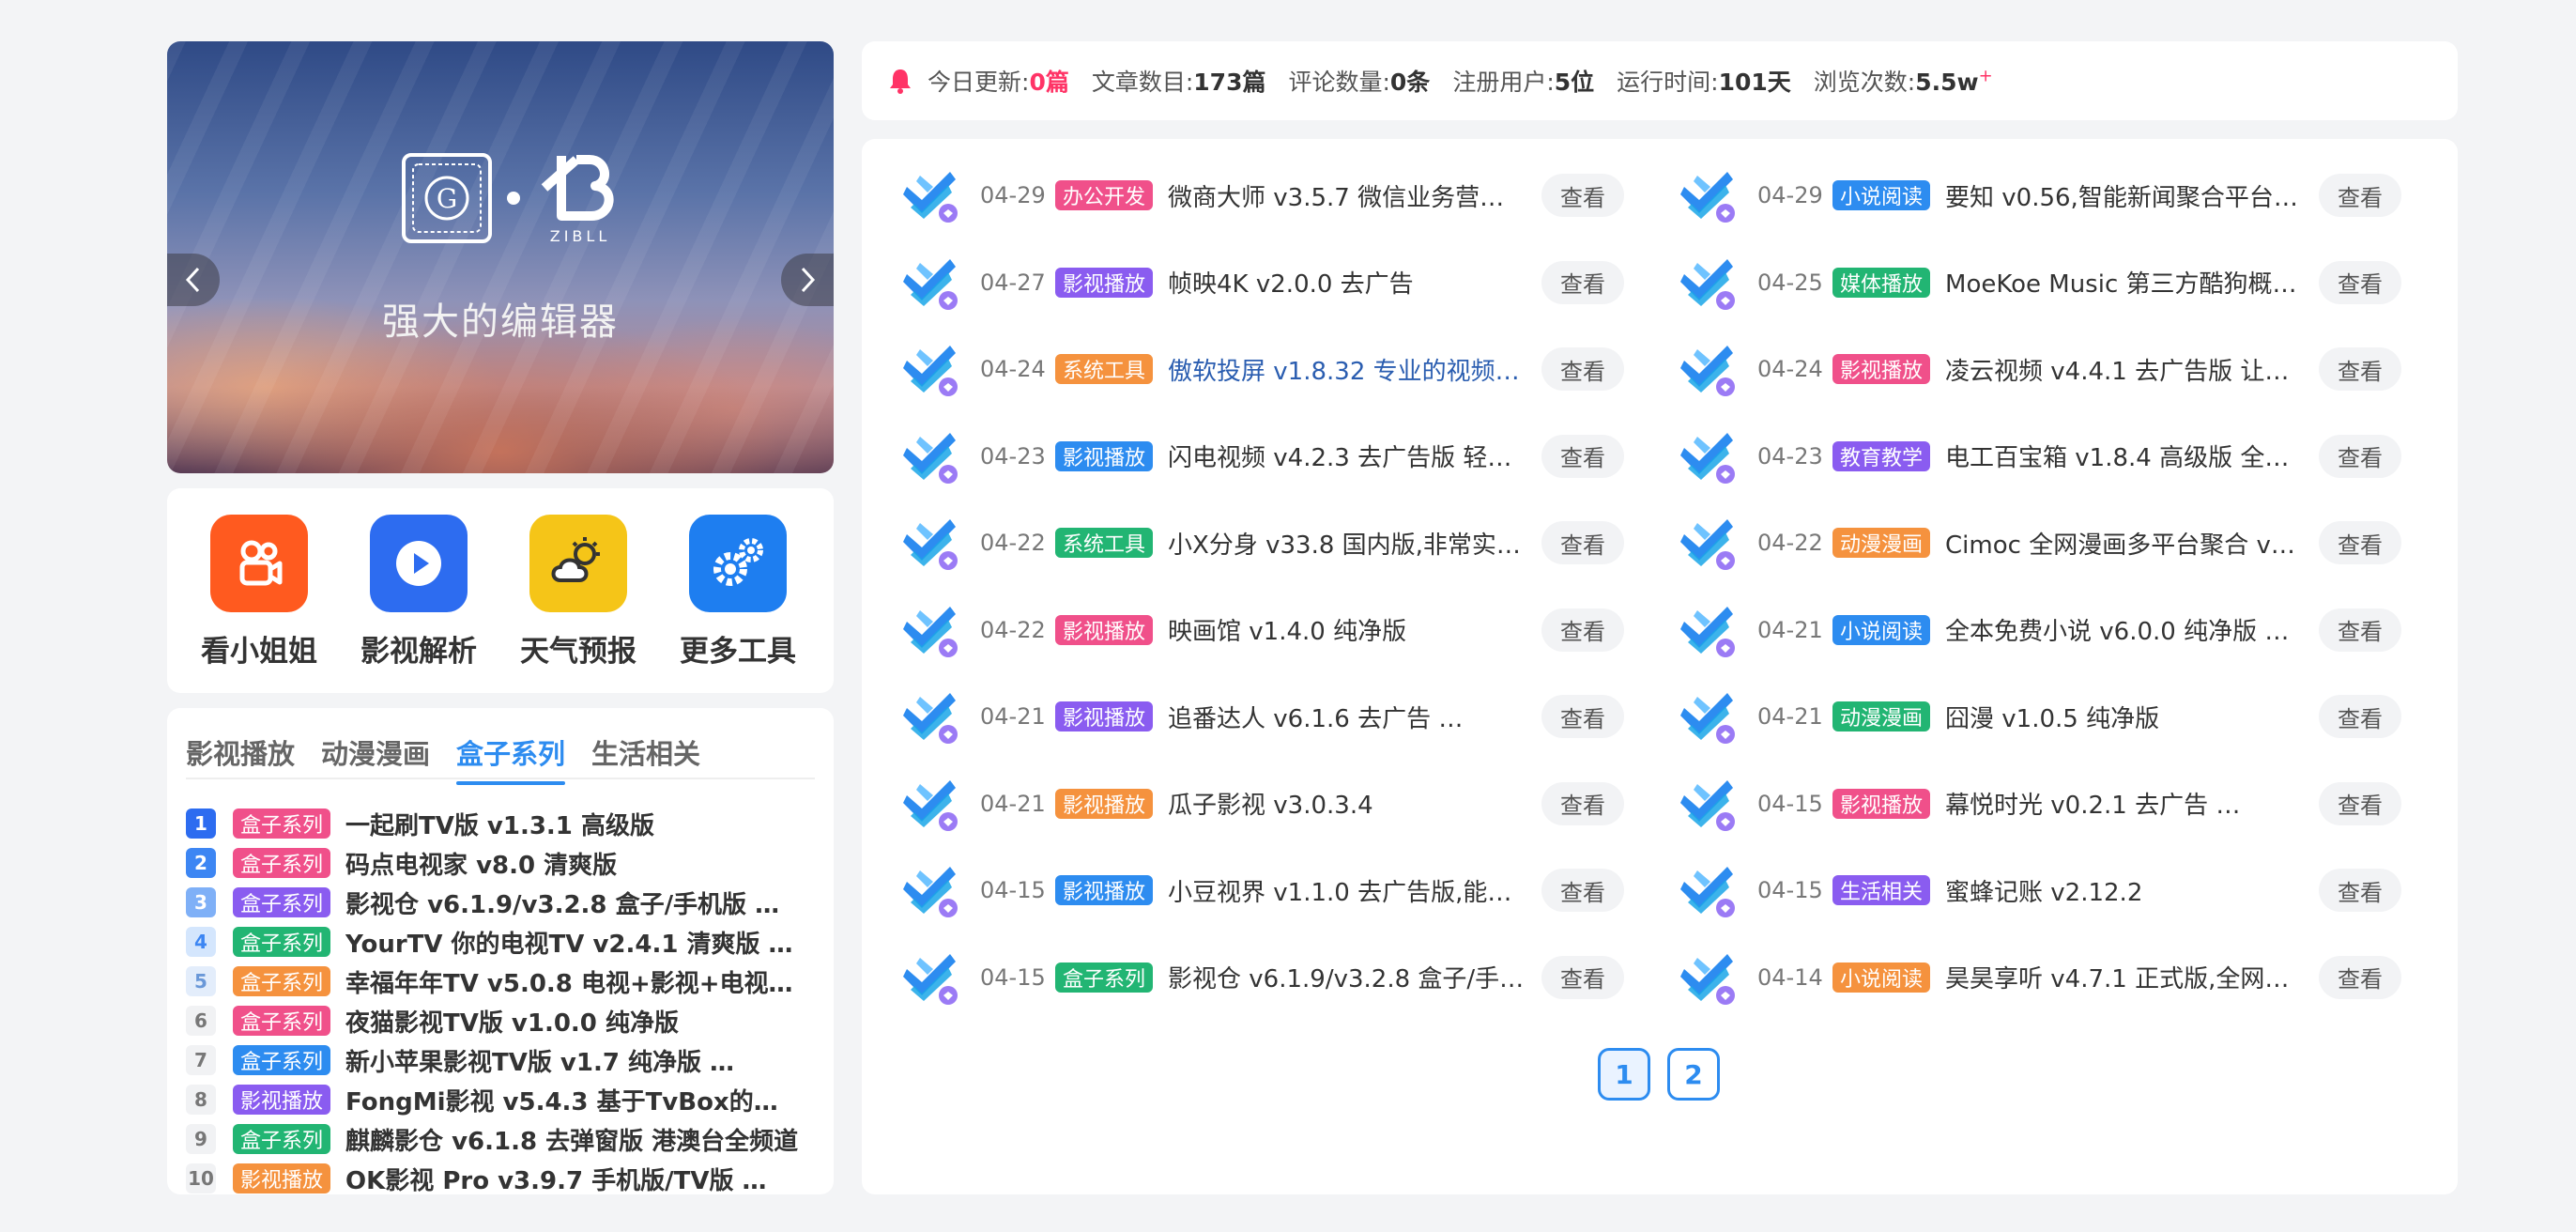 Image resolution: width=2576 pixels, height=1232 pixels. What do you see at coordinates (573, 903) in the screenshot?
I see `ranking-title: 影视仓 v6.1.9/v3.2.8 盒子/手机版 去广告版` at bounding box center [573, 903].